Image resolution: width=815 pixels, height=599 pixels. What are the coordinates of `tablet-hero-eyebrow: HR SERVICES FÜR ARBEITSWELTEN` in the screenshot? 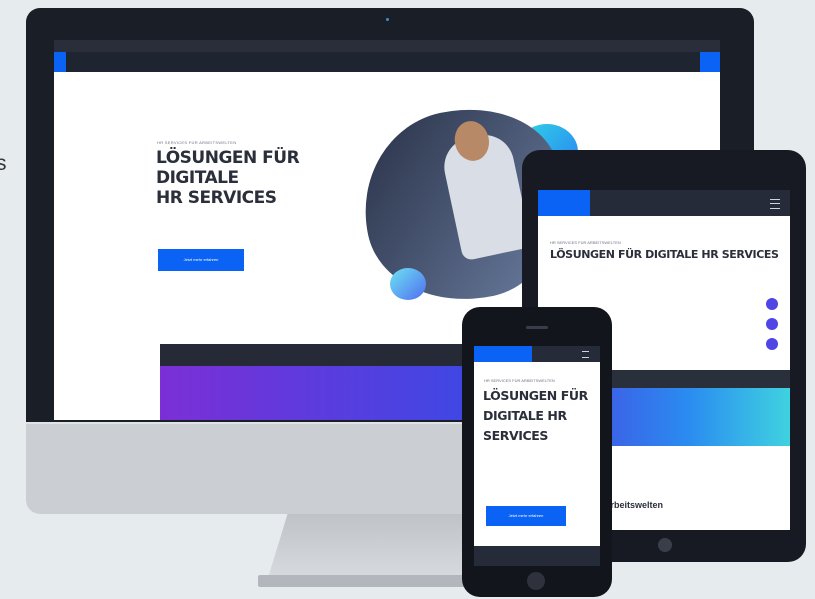 It's located at (585, 242).